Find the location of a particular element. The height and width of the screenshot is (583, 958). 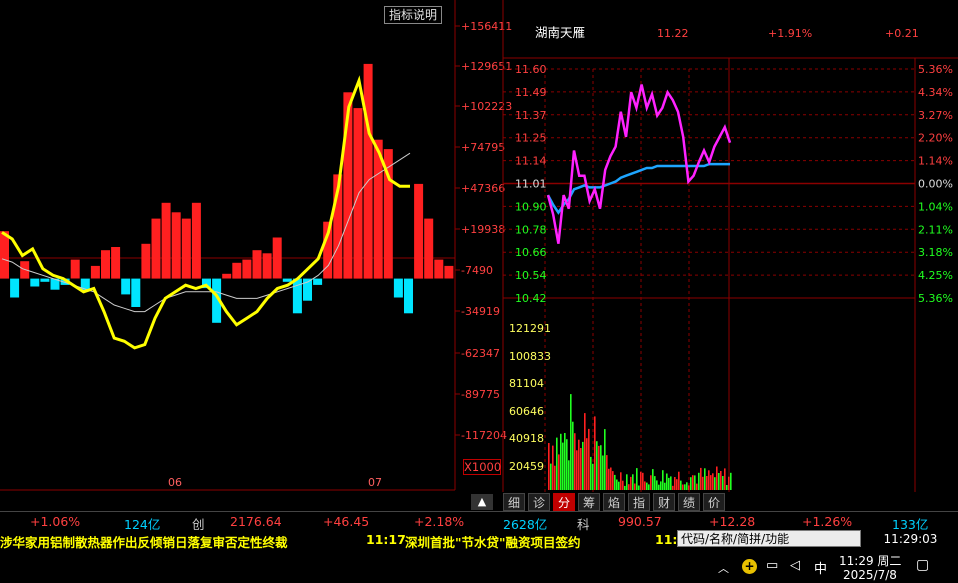

pct-tick: 2.11% is located at coordinates (935, 229).